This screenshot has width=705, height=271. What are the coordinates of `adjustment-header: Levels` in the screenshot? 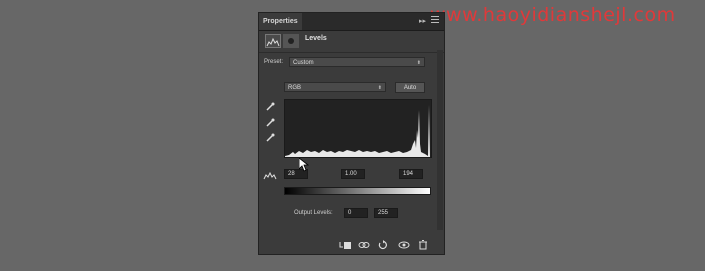 It's located at (351, 42).